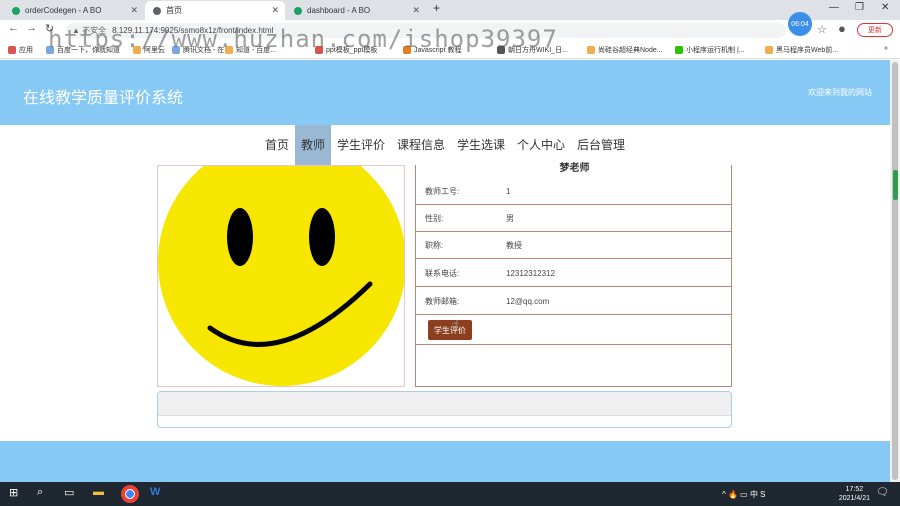  Describe the element at coordinates (69, 492) in the screenshot. I see `task-view-icon: ▭` at that location.